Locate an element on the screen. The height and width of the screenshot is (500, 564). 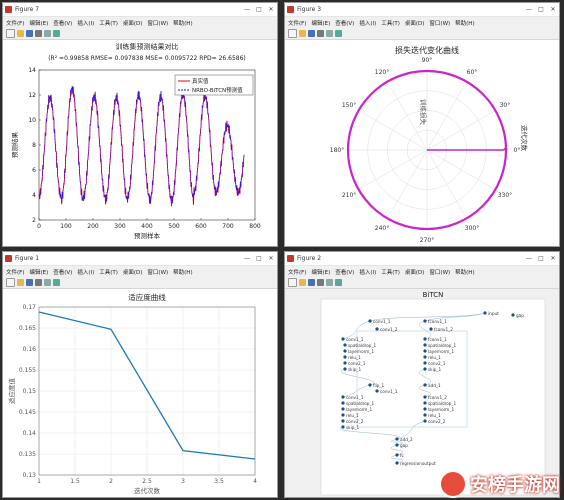
y-tick-label: 4 is located at coordinates (34, 195).